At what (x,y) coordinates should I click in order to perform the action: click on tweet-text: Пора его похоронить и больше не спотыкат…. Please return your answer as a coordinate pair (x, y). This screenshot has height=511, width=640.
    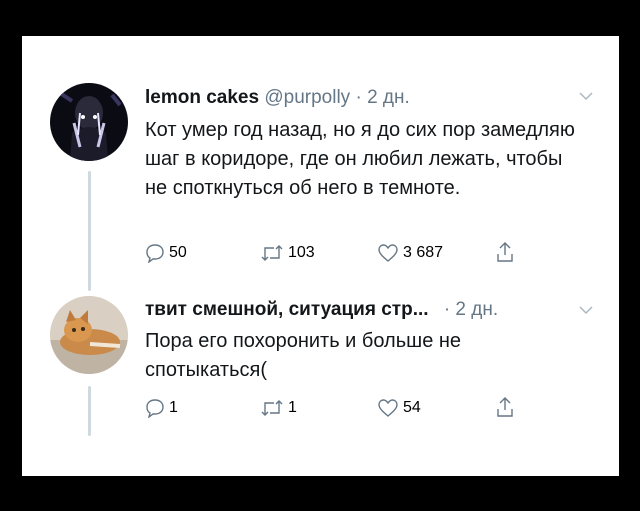
    Looking at the image, I should click on (303, 355).